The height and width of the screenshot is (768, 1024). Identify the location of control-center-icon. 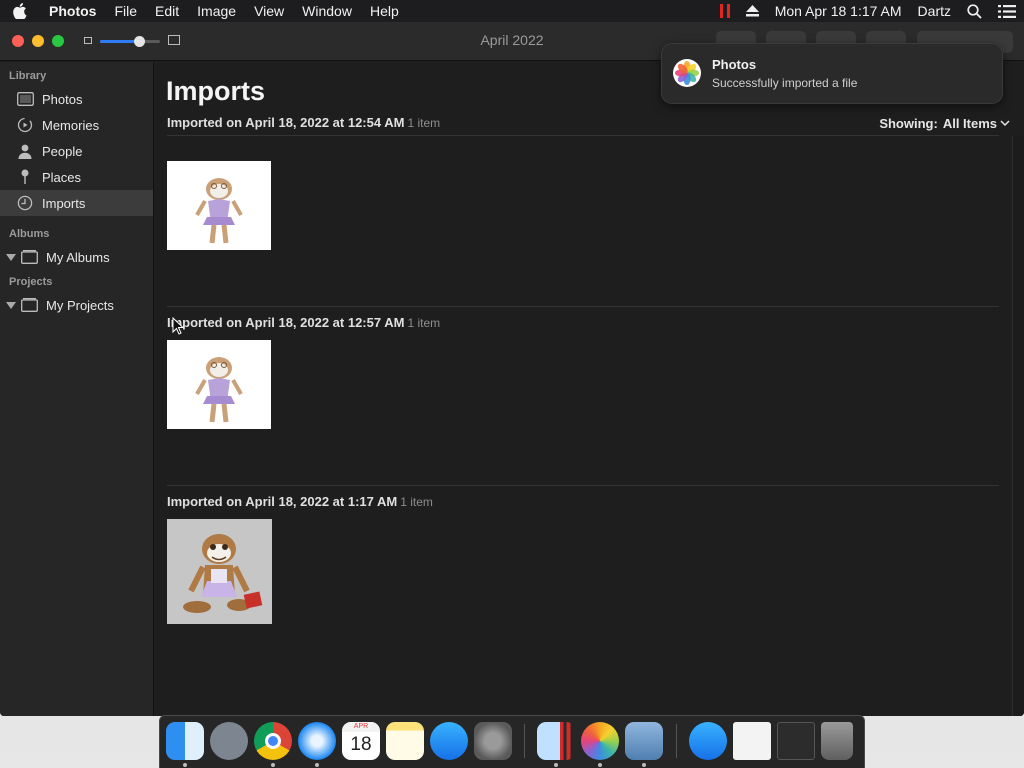
(1007, 11).